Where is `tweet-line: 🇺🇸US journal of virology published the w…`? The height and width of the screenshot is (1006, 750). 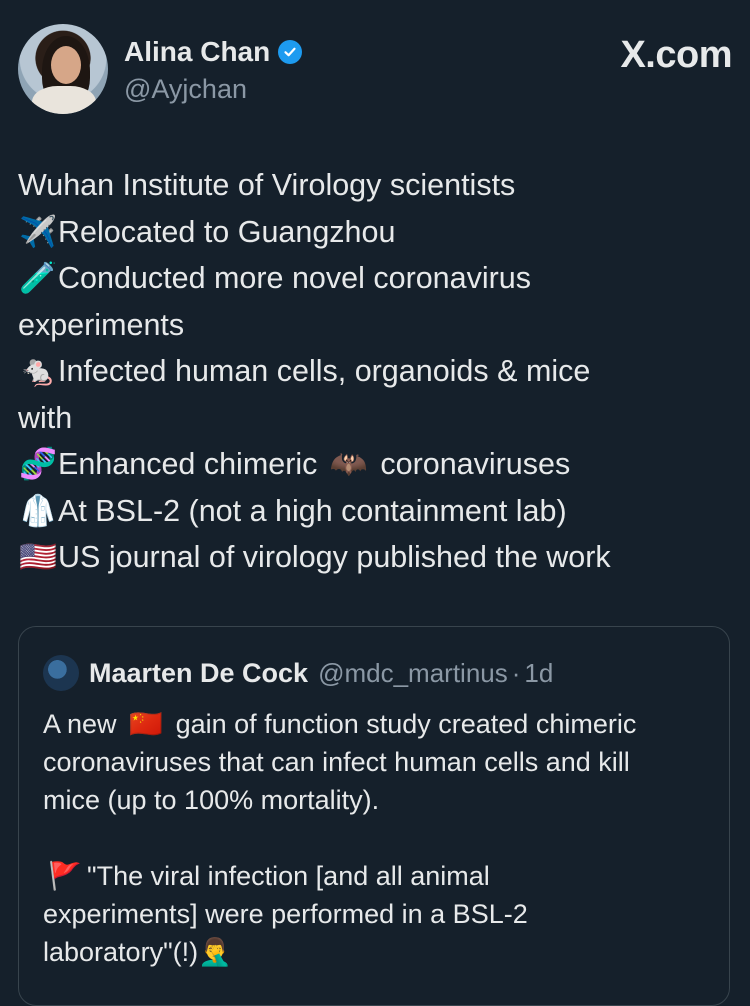
tweet-line: 🇺🇸US journal of virology published the w… is located at coordinates (374, 557).